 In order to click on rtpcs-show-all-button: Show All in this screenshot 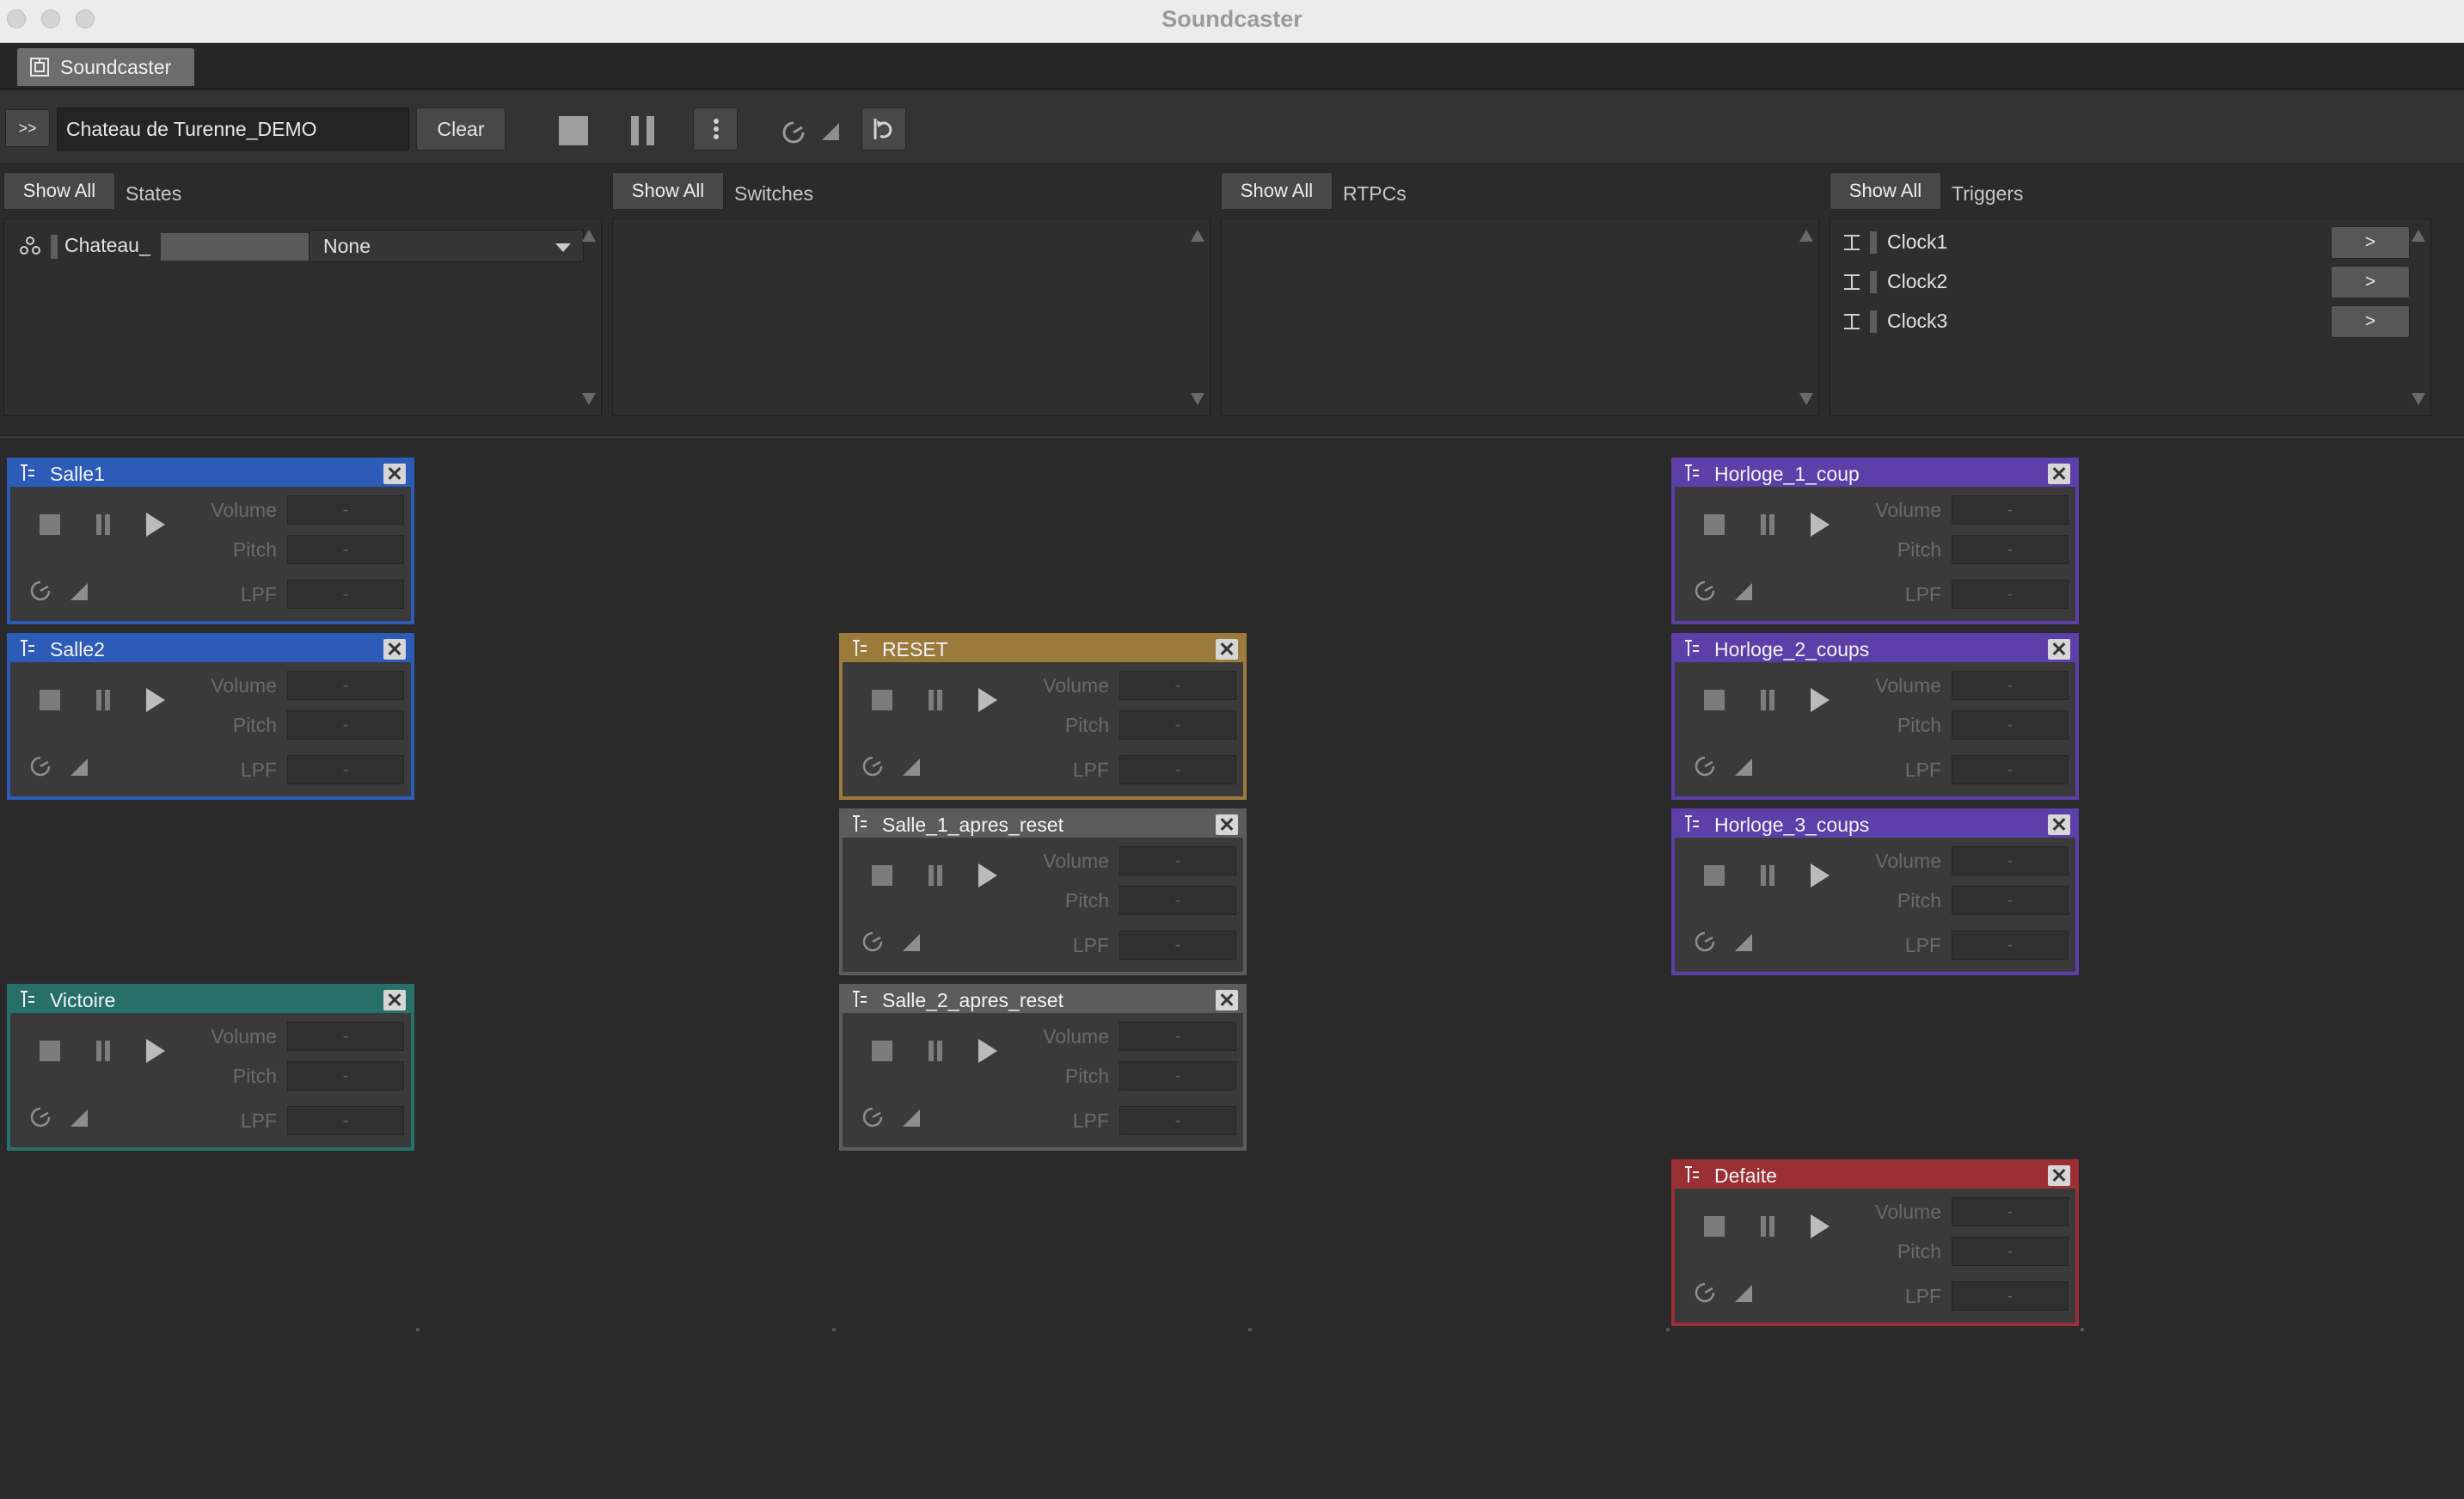, I will do `click(1277, 191)`.